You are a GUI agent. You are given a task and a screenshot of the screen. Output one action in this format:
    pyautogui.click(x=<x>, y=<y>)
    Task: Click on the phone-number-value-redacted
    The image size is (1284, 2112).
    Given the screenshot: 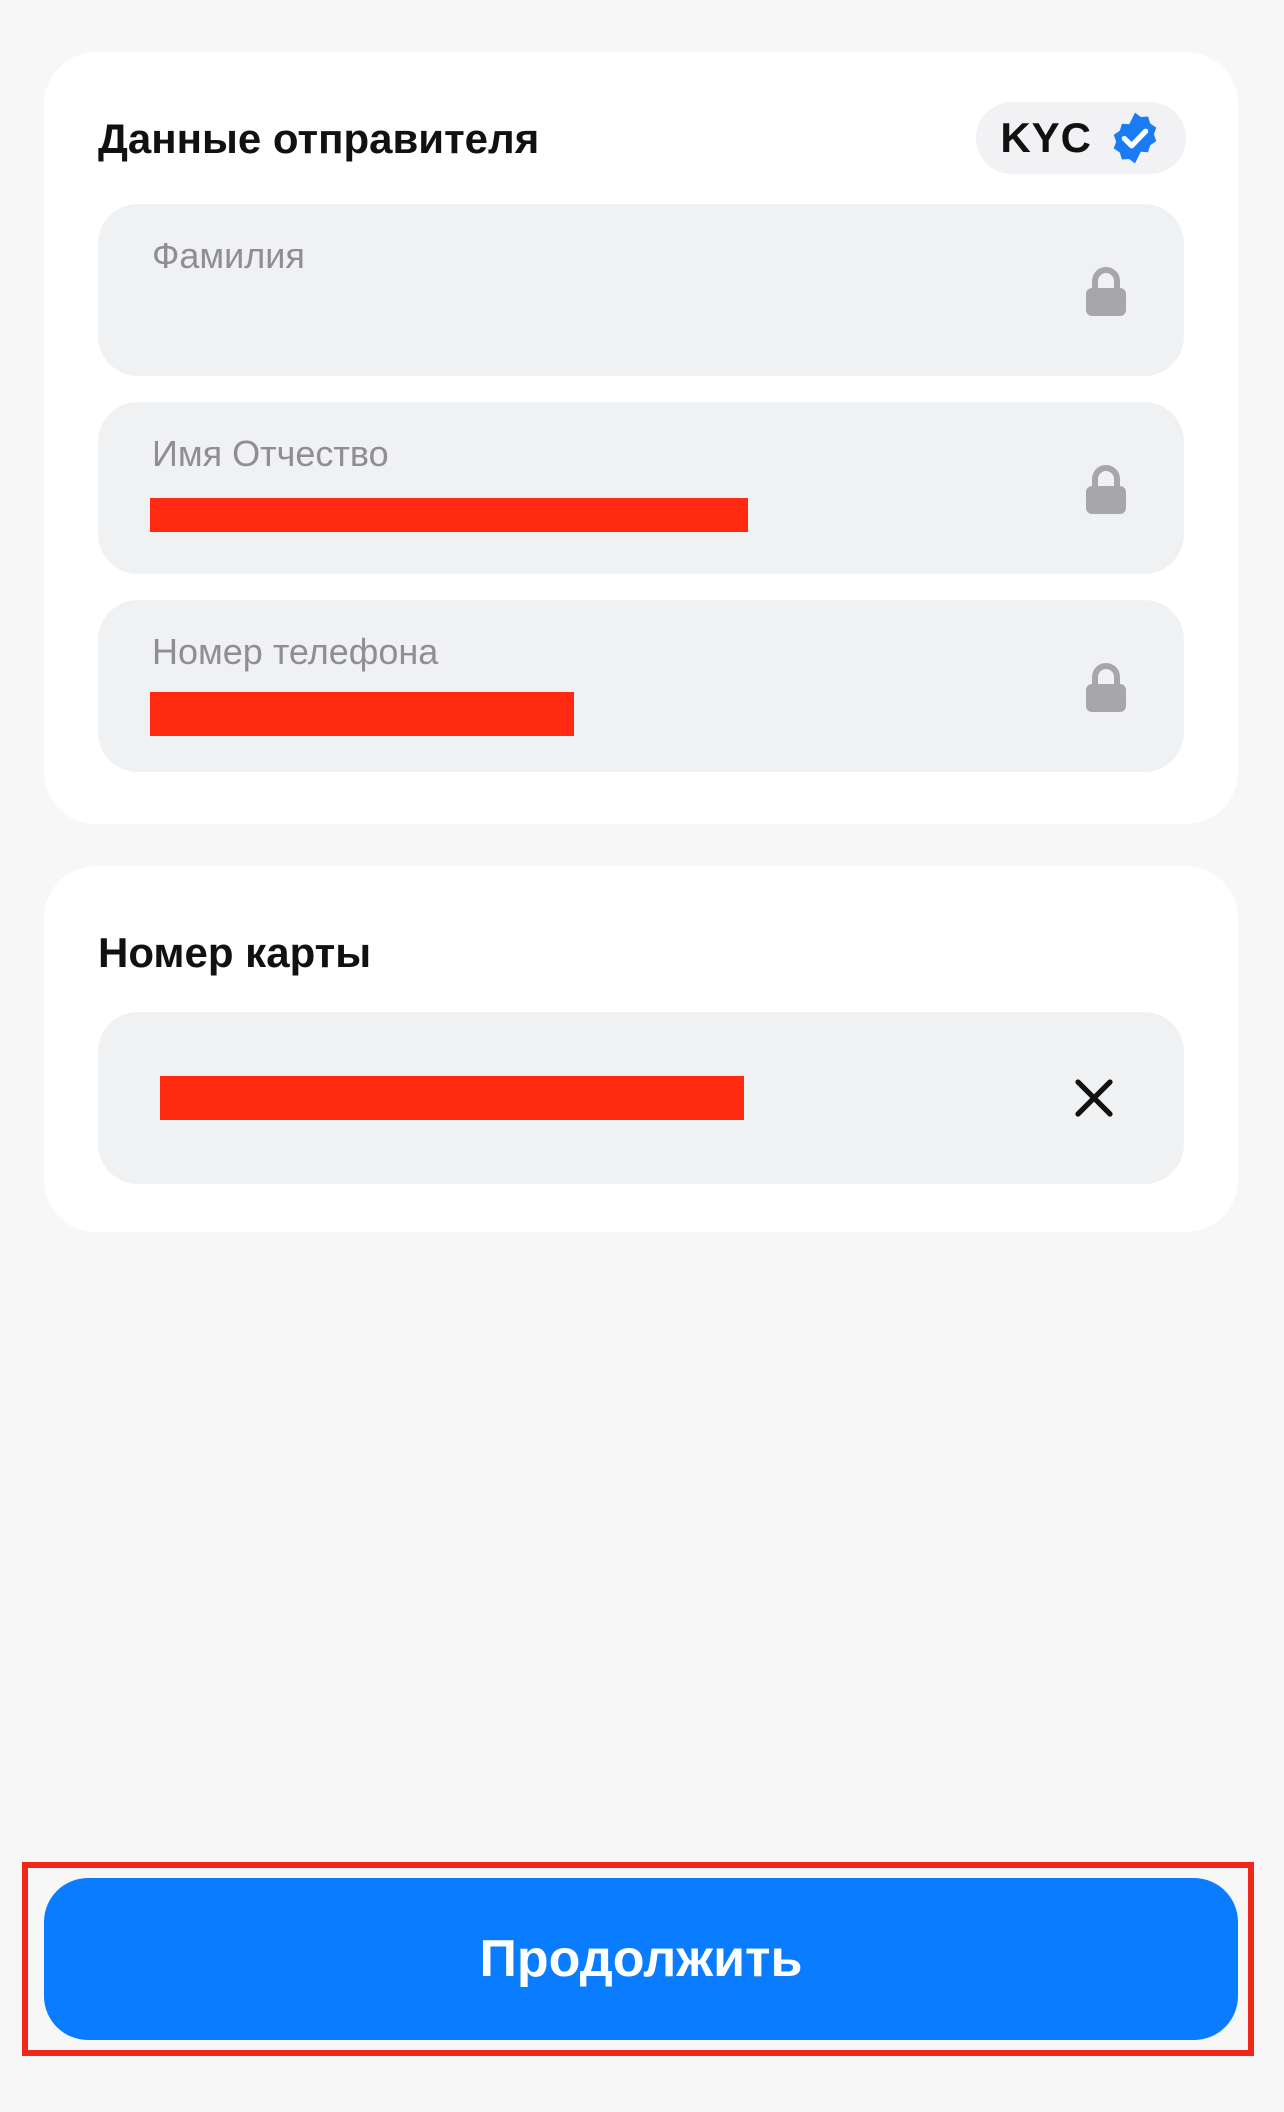 What is the action you would take?
    pyautogui.click(x=362, y=714)
    